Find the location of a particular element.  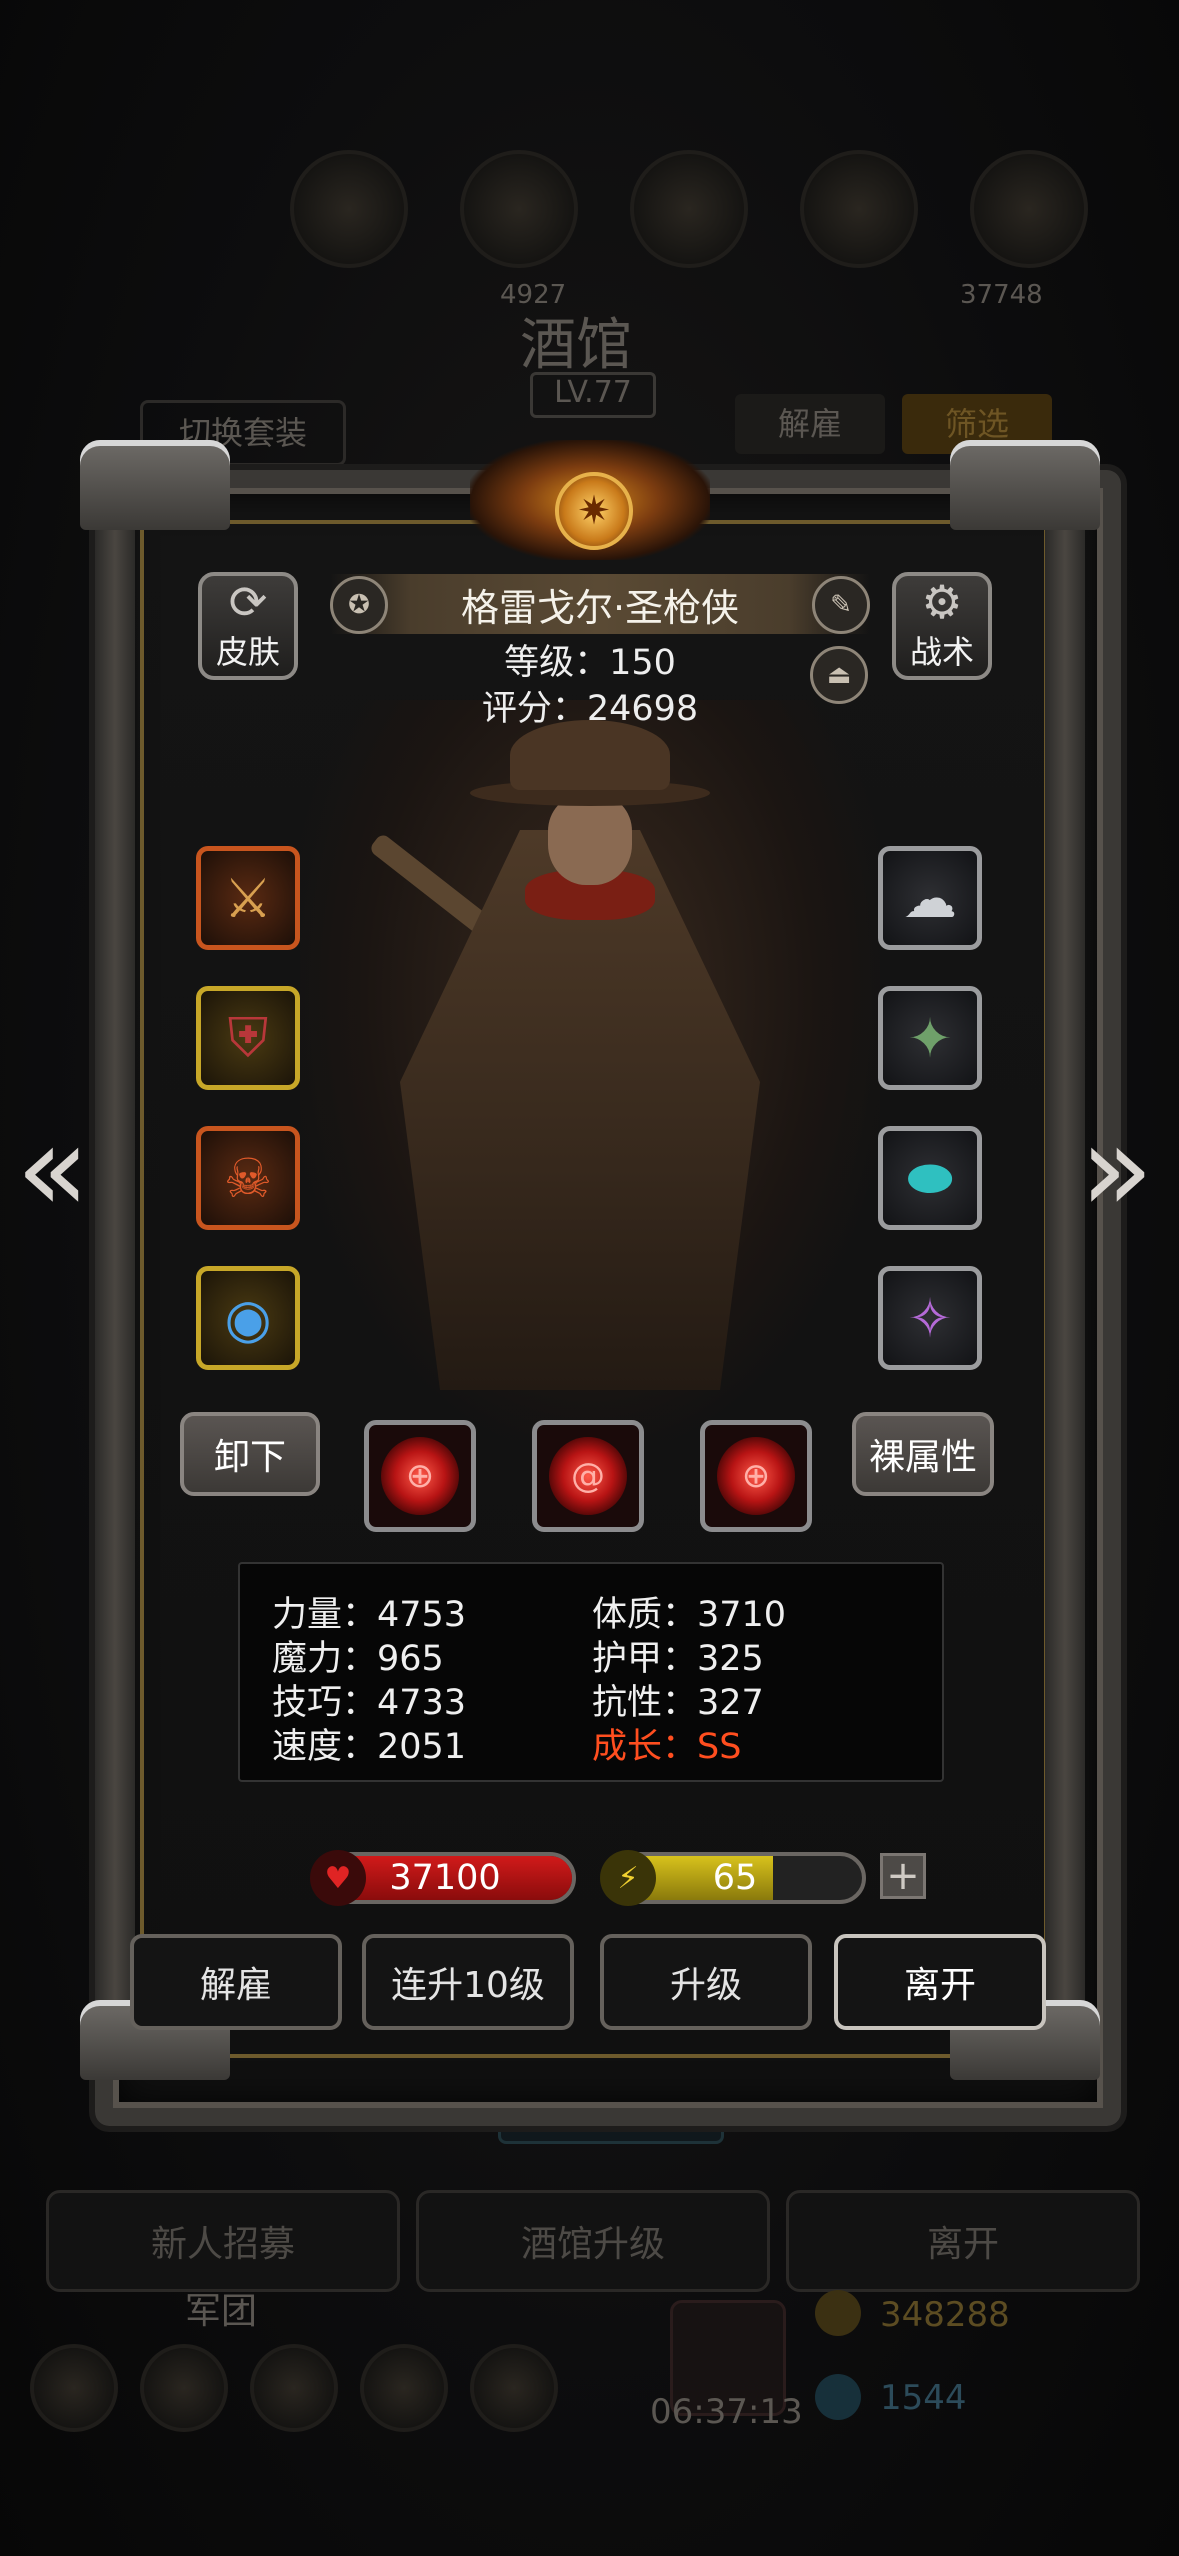

armor-slot: ⛨ is located at coordinates (248, 1038).